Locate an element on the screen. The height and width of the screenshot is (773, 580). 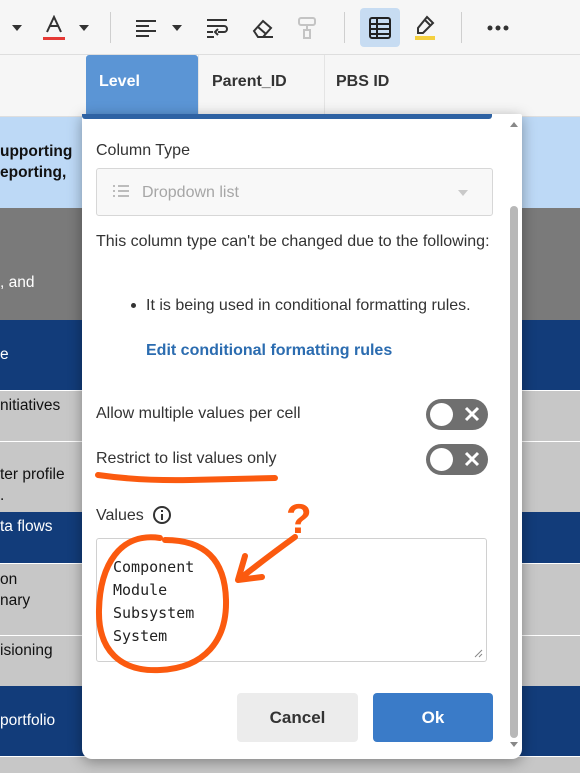
grid-view-icon is located at coordinates (380, 27).